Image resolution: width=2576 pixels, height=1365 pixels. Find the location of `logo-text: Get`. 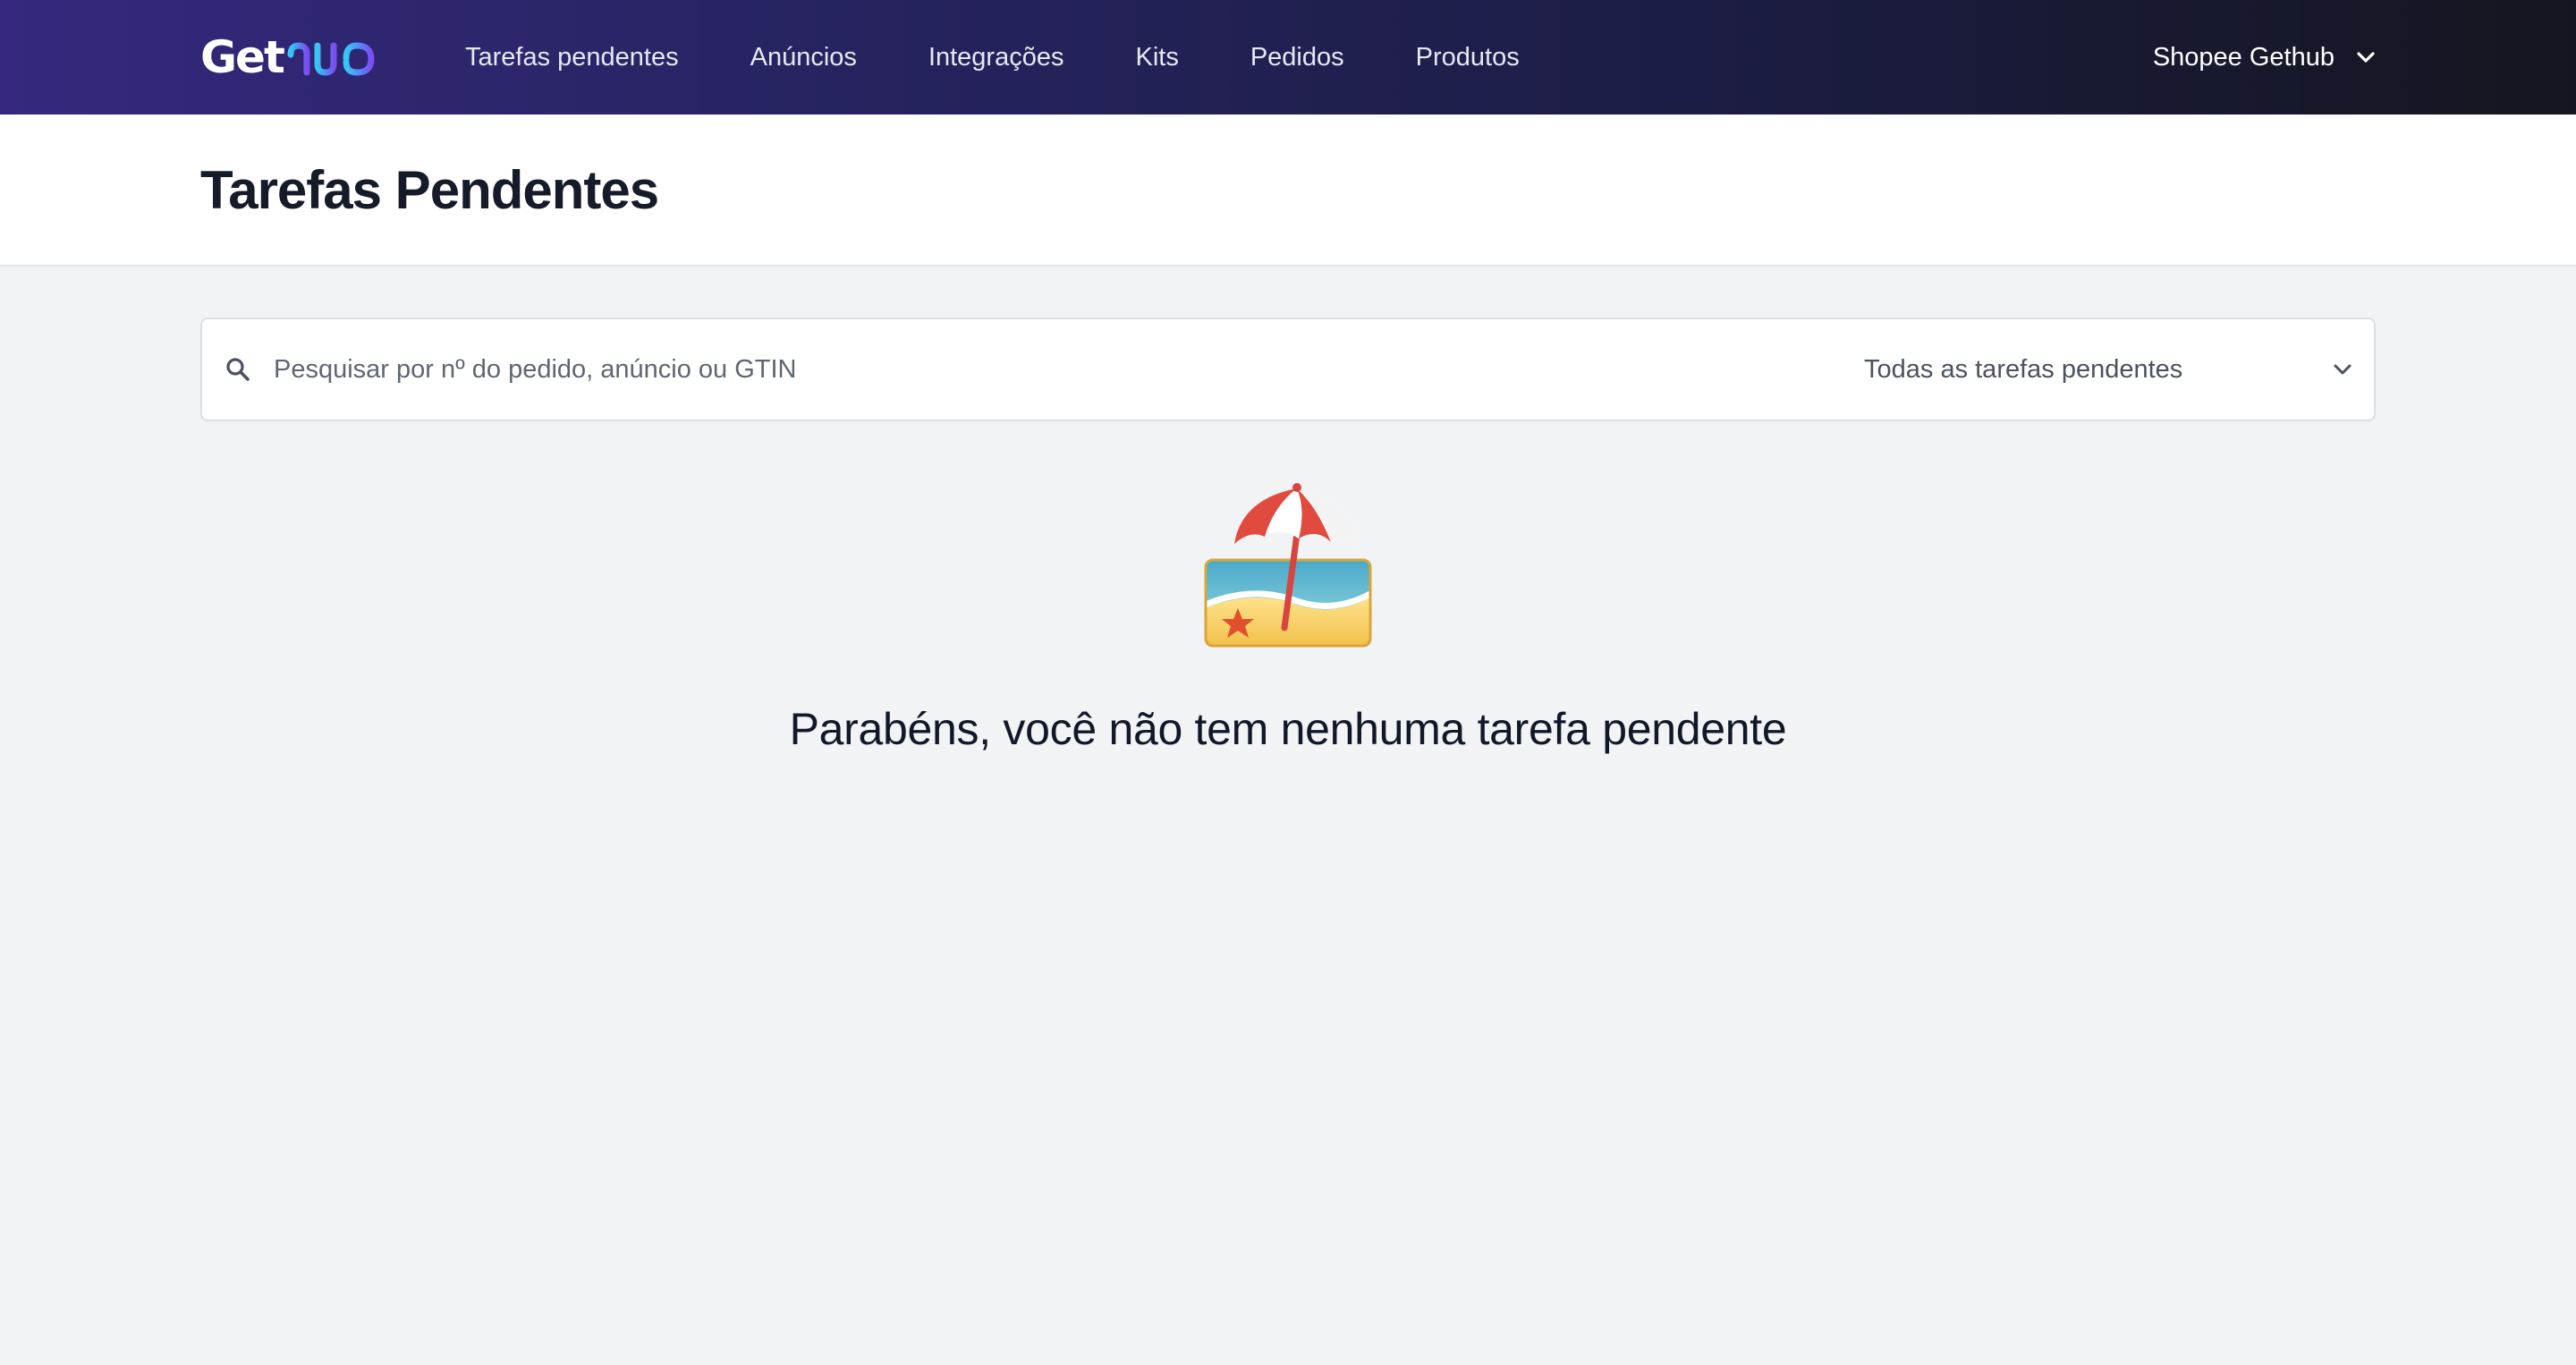

logo-text: Get is located at coordinates (242, 57).